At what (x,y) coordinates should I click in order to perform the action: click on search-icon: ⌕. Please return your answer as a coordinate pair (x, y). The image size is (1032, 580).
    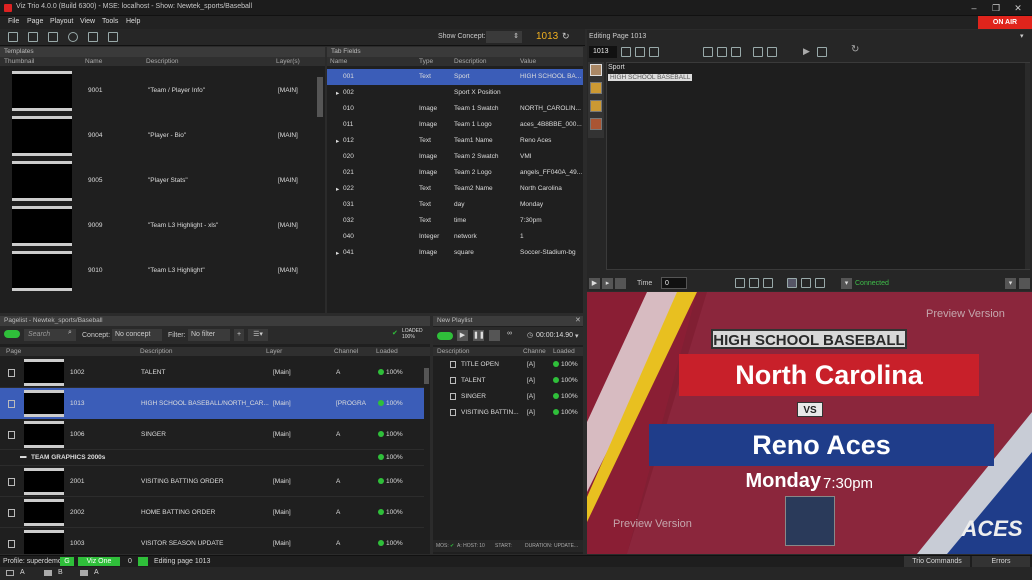
    Looking at the image, I should click on (70, 333).